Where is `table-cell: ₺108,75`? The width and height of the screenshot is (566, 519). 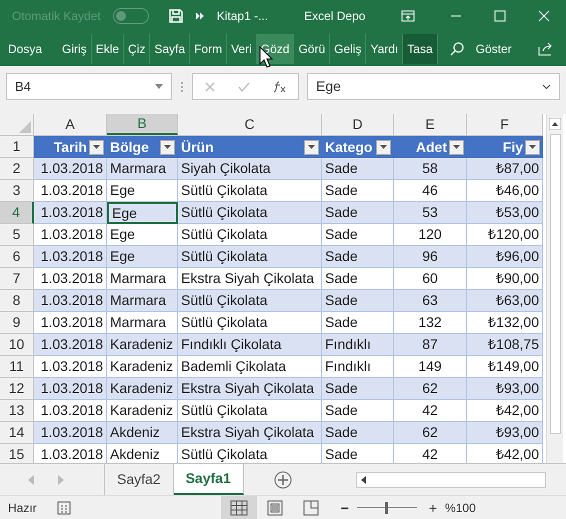
table-cell: ₺108,75 is located at coordinates (505, 345).